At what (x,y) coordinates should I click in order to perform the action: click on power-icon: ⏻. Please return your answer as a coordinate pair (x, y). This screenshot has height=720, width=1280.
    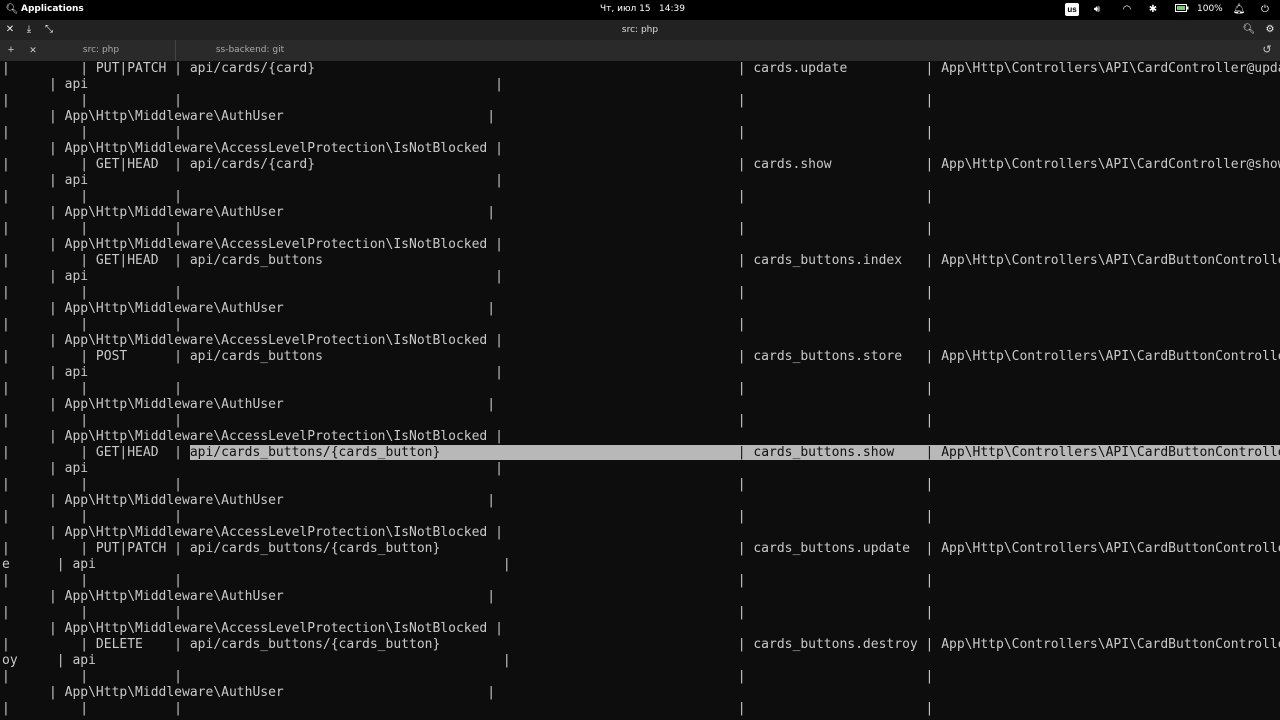
    Looking at the image, I should click on (1265, 10).